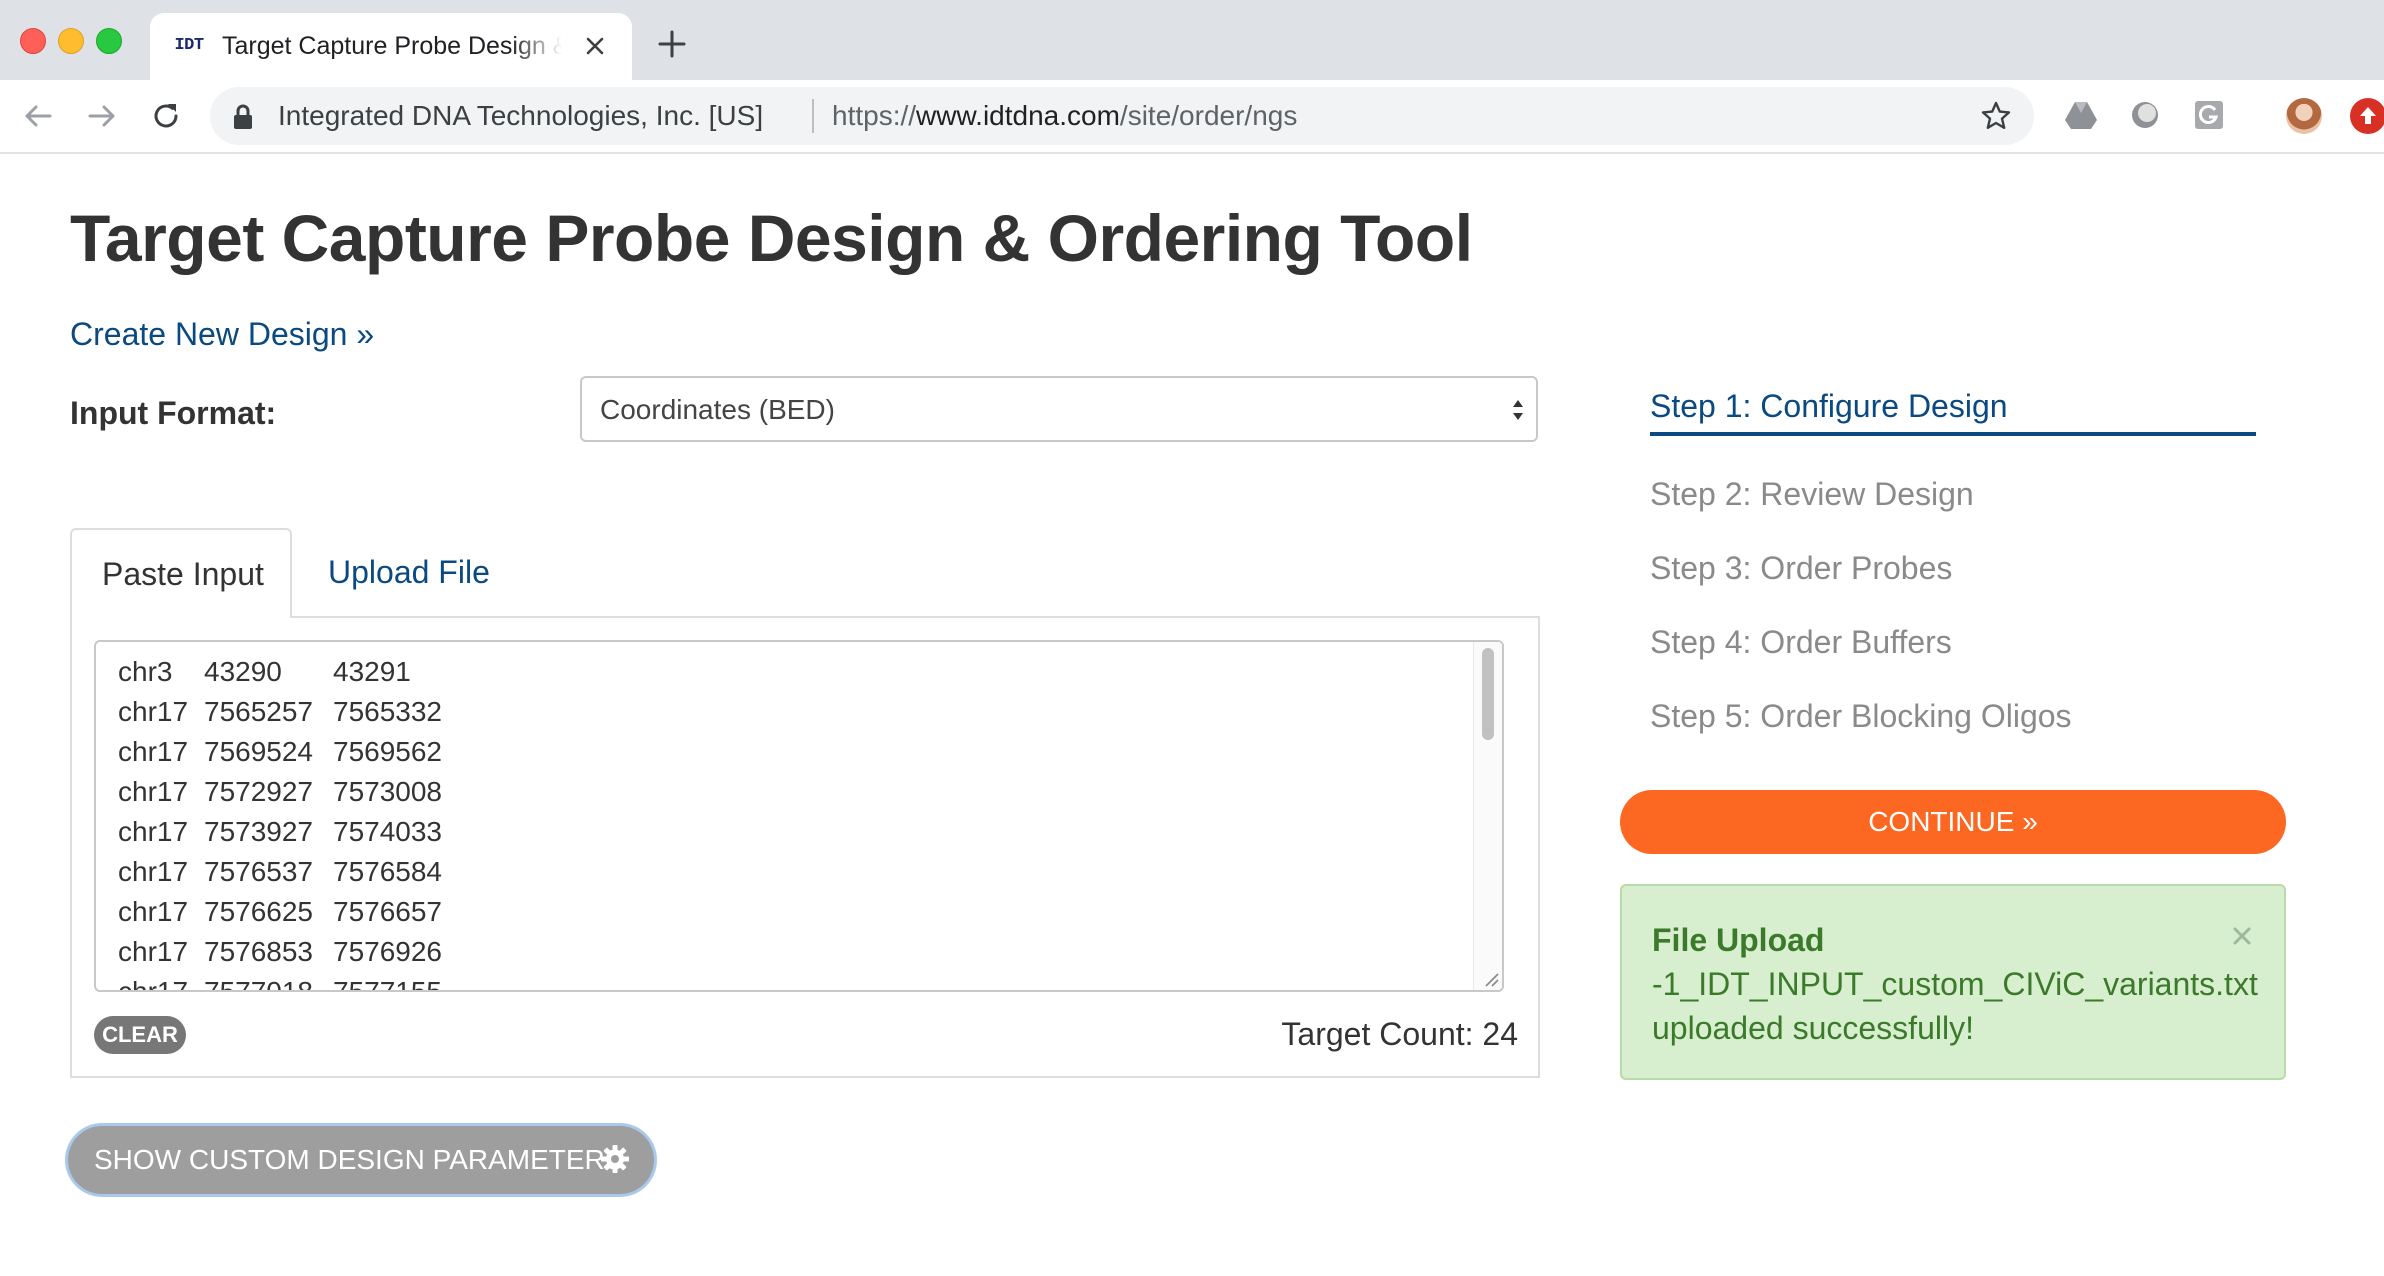 The width and height of the screenshot is (2384, 1276). What do you see at coordinates (717, 409) in the screenshot?
I see `input-format-value: Coordinates (BED)` at bounding box center [717, 409].